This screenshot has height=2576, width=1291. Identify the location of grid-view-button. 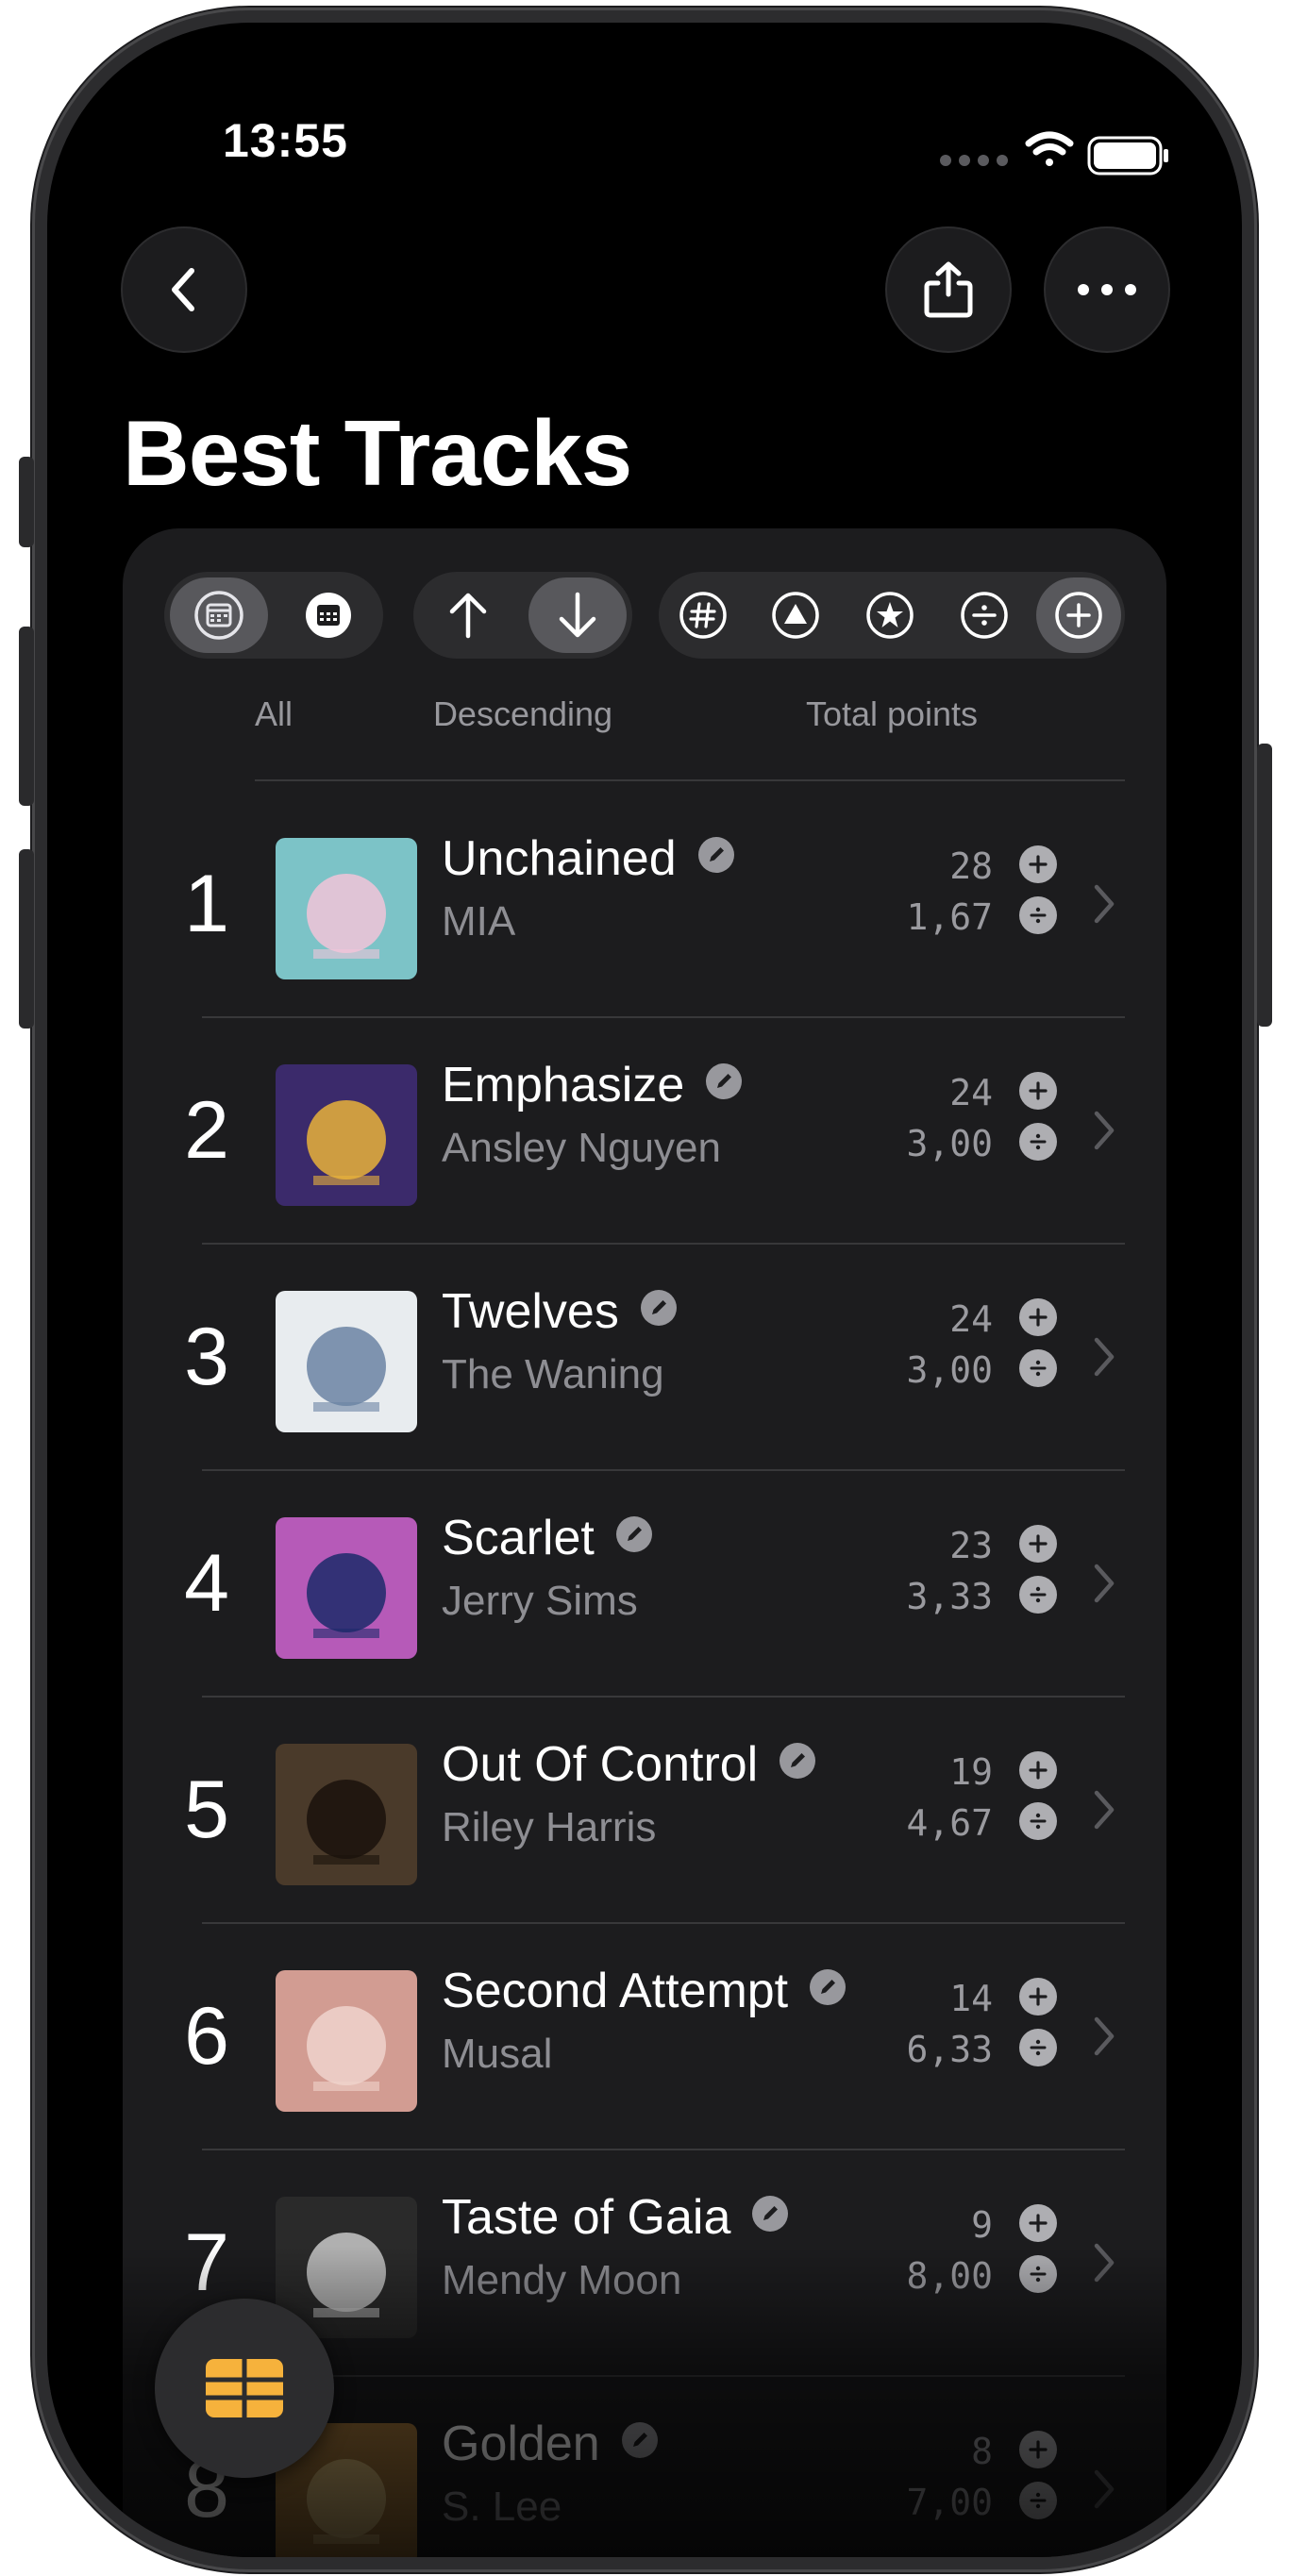
(245, 2388).